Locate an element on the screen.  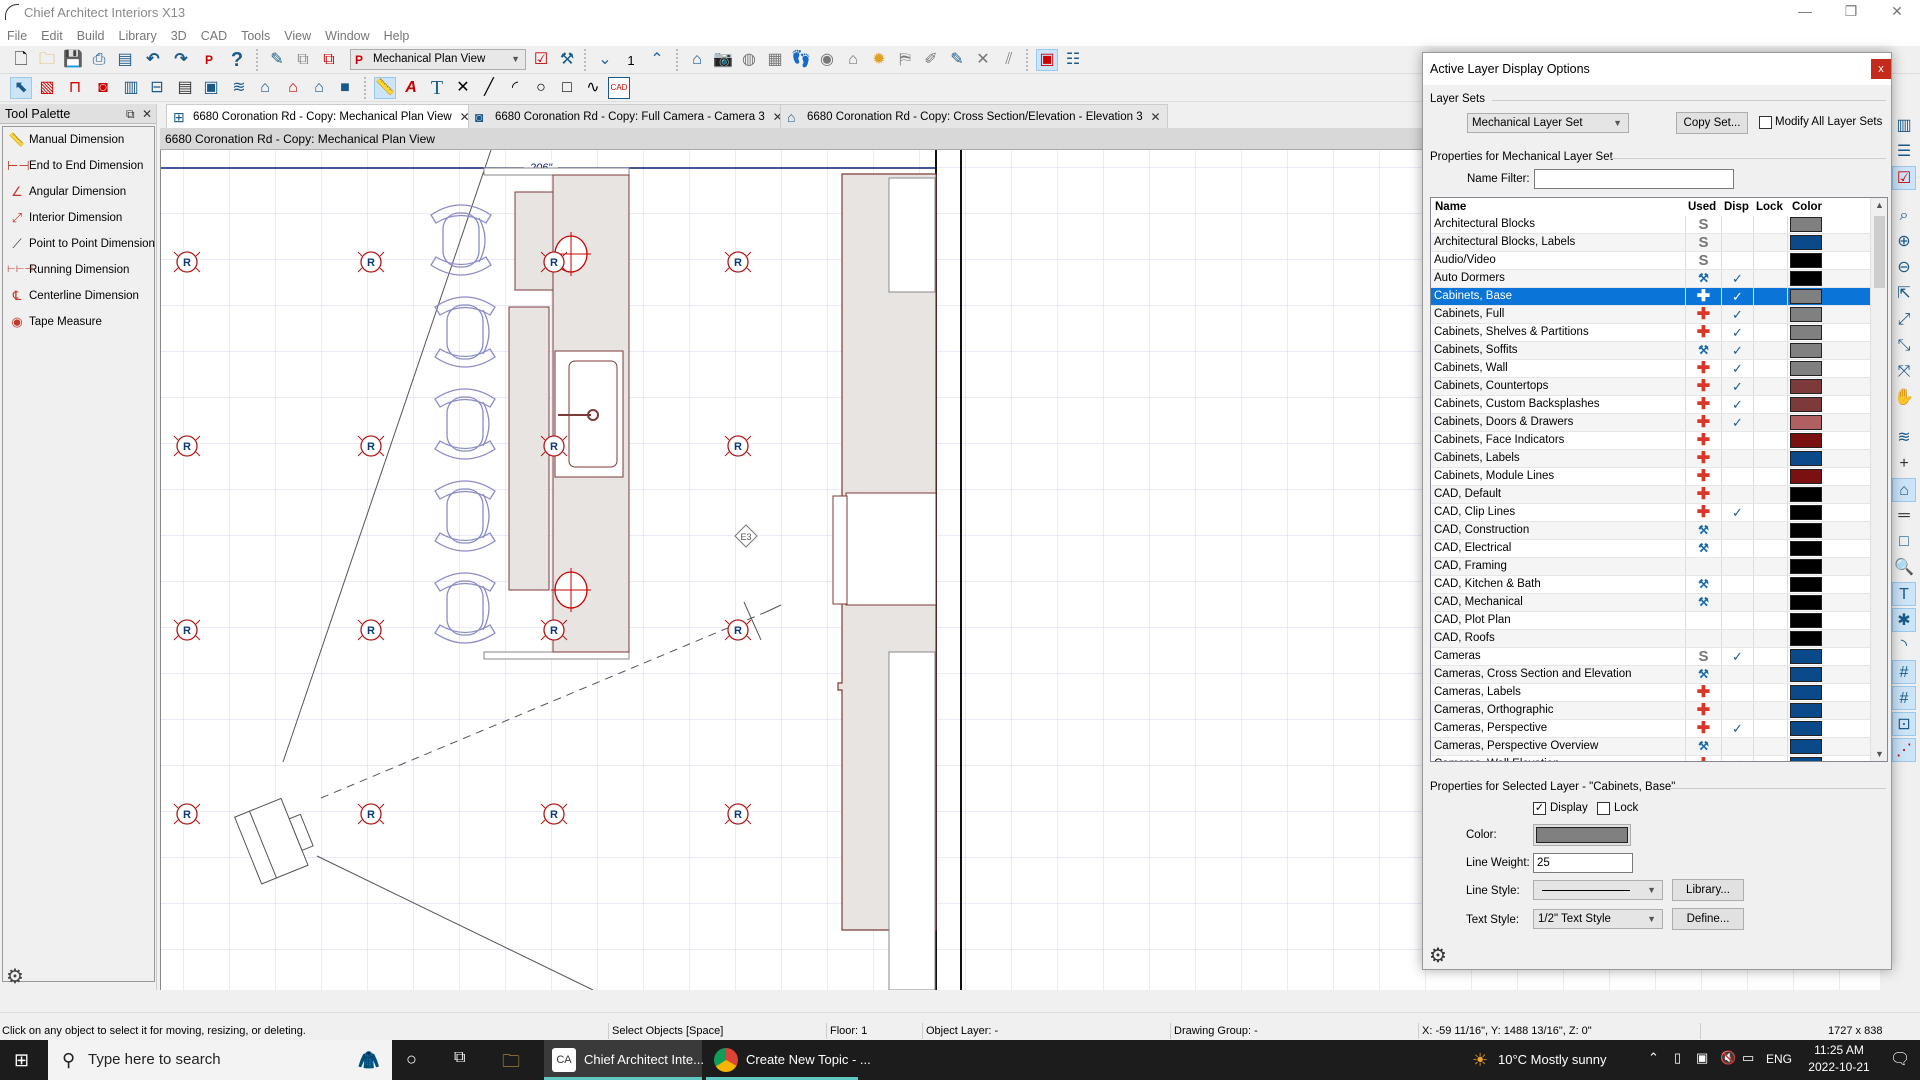
dimension-defaults-icon: ═ is located at coordinates (1904, 516).